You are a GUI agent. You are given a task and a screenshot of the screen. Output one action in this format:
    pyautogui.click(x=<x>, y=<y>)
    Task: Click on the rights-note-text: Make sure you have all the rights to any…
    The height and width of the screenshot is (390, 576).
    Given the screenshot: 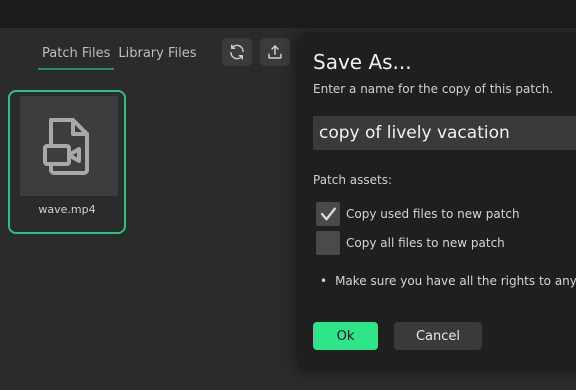 What is the action you would take?
    pyautogui.click(x=455, y=281)
    